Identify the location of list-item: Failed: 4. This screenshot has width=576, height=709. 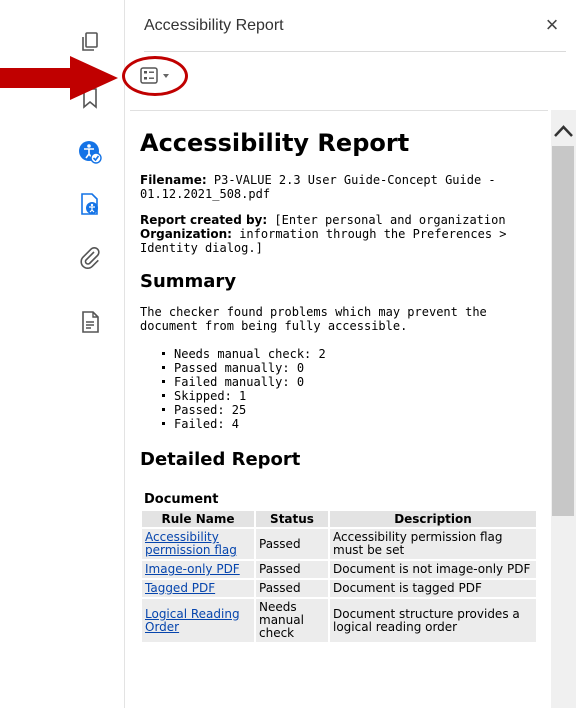
(351, 424).